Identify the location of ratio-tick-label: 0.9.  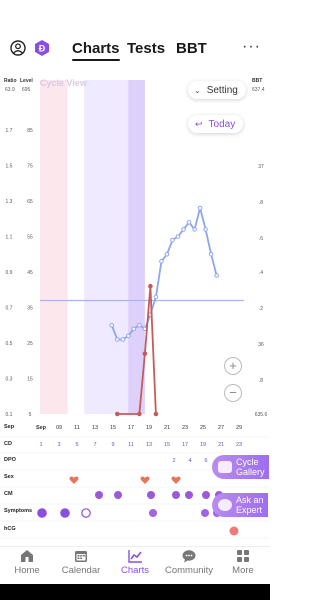
(9, 273).